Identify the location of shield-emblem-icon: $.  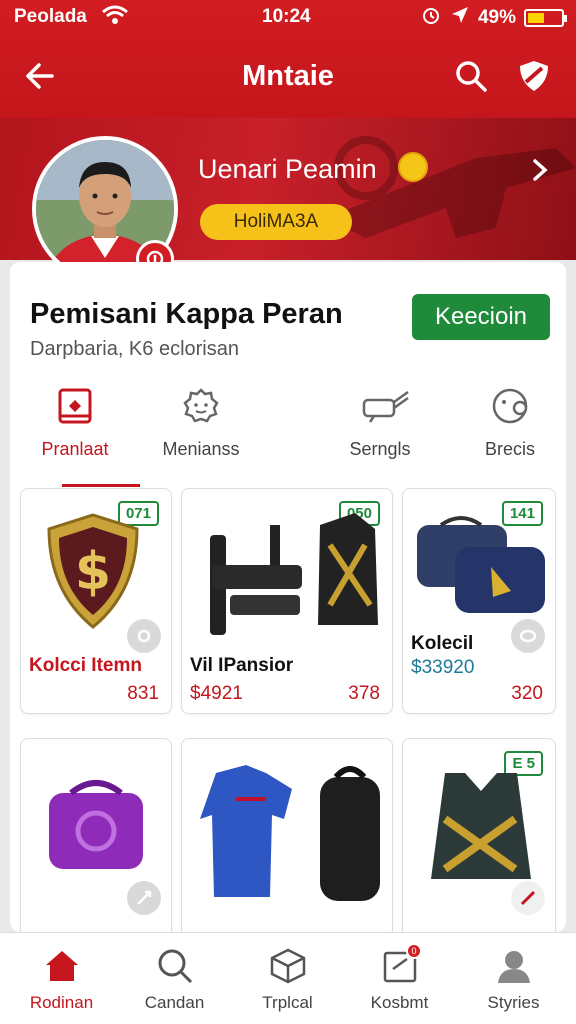
(93, 571).